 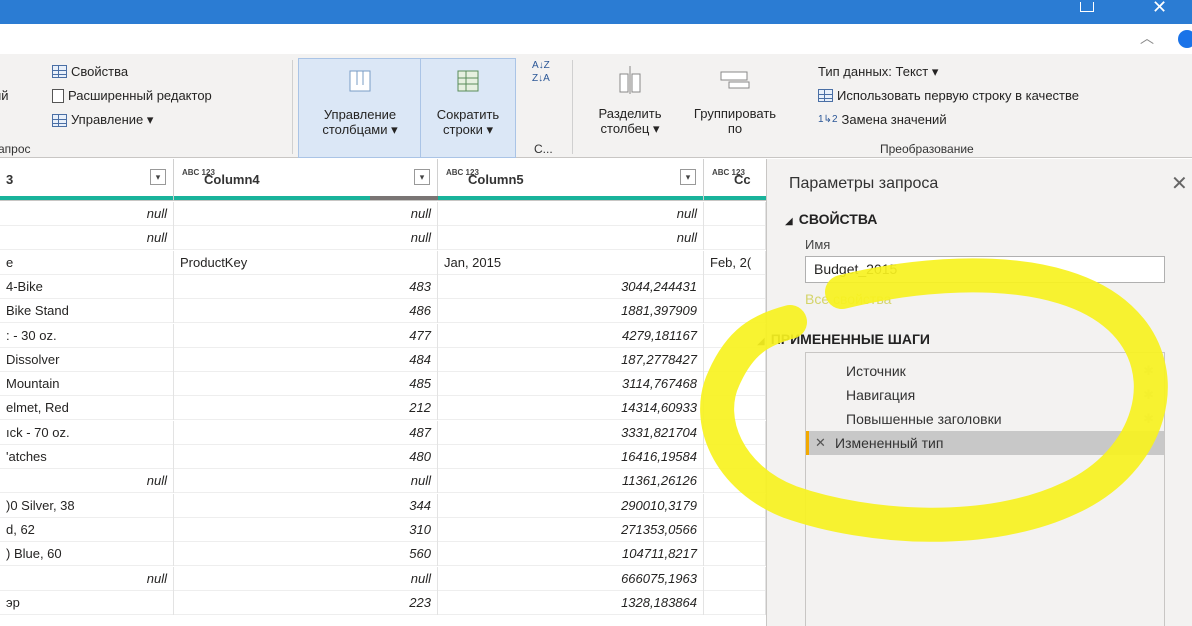 I want to click on table-cell: 486, so click(x=306, y=311).